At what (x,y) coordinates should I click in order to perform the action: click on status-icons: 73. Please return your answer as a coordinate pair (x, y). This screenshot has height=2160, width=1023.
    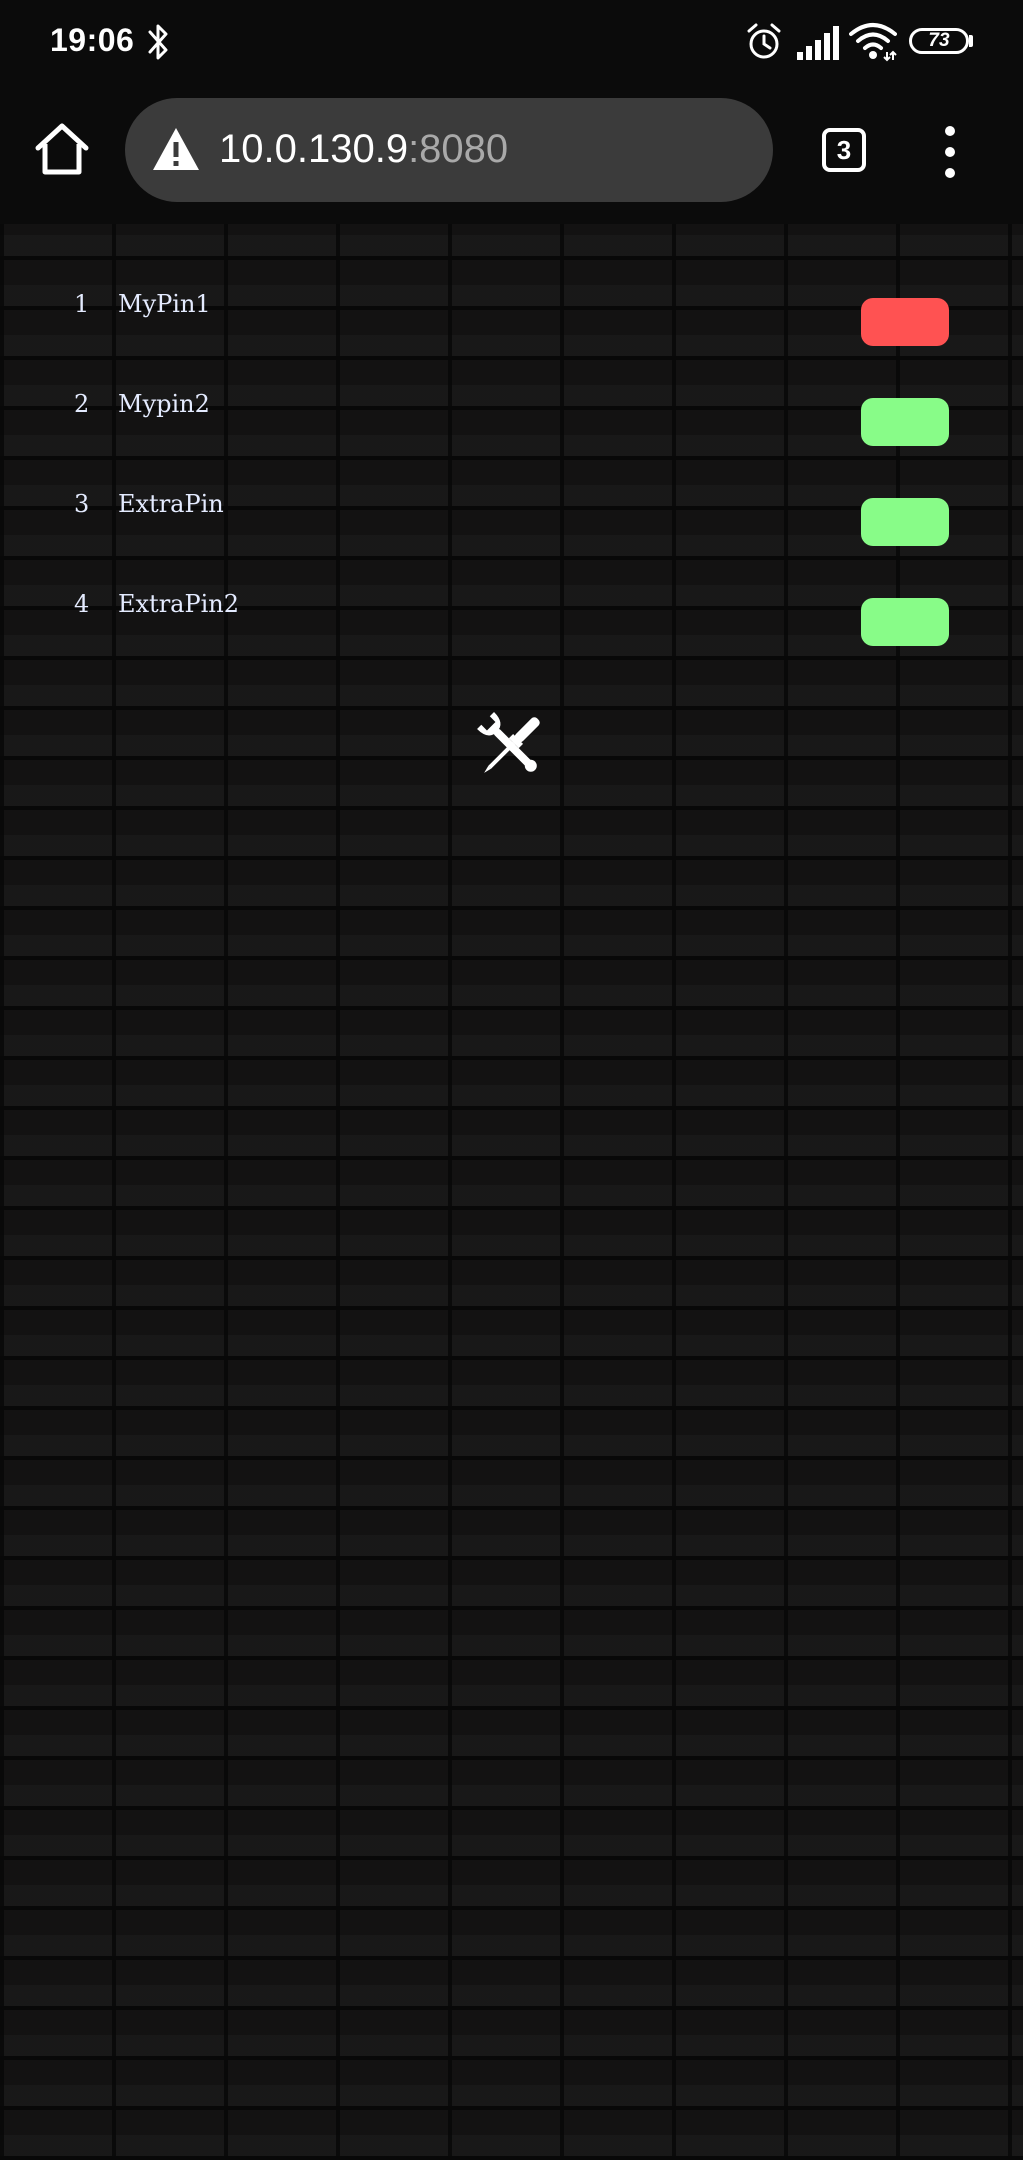
    Looking at the image, I should click on (860, 42).